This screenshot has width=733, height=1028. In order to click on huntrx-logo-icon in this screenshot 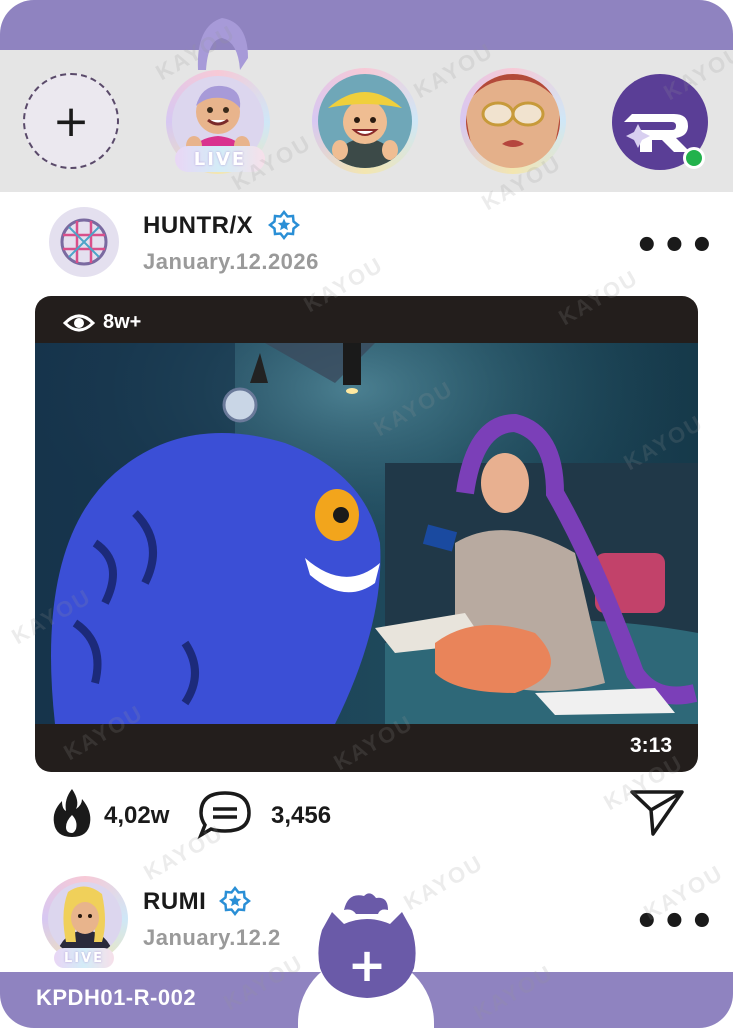, I will do `click(84, 242)`.